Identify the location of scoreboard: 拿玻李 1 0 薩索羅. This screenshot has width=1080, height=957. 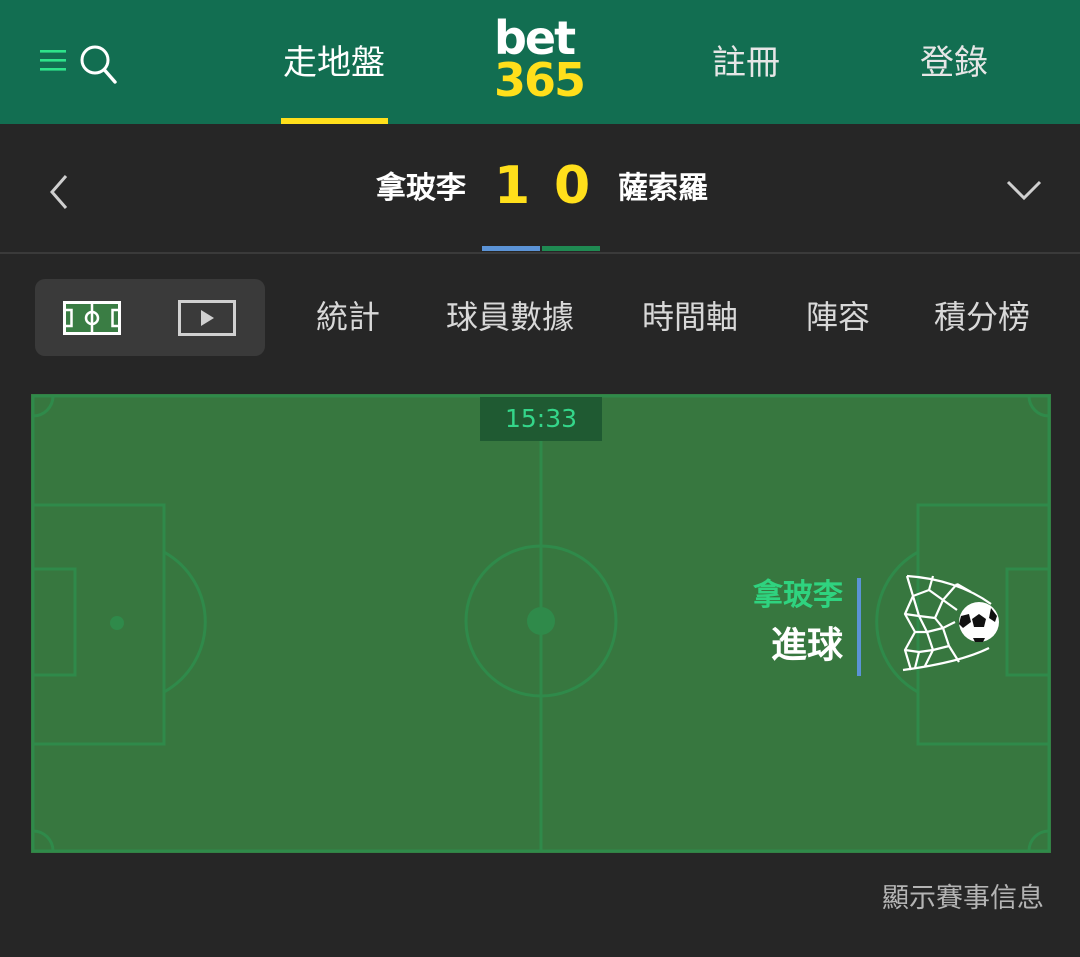
(540, 189).